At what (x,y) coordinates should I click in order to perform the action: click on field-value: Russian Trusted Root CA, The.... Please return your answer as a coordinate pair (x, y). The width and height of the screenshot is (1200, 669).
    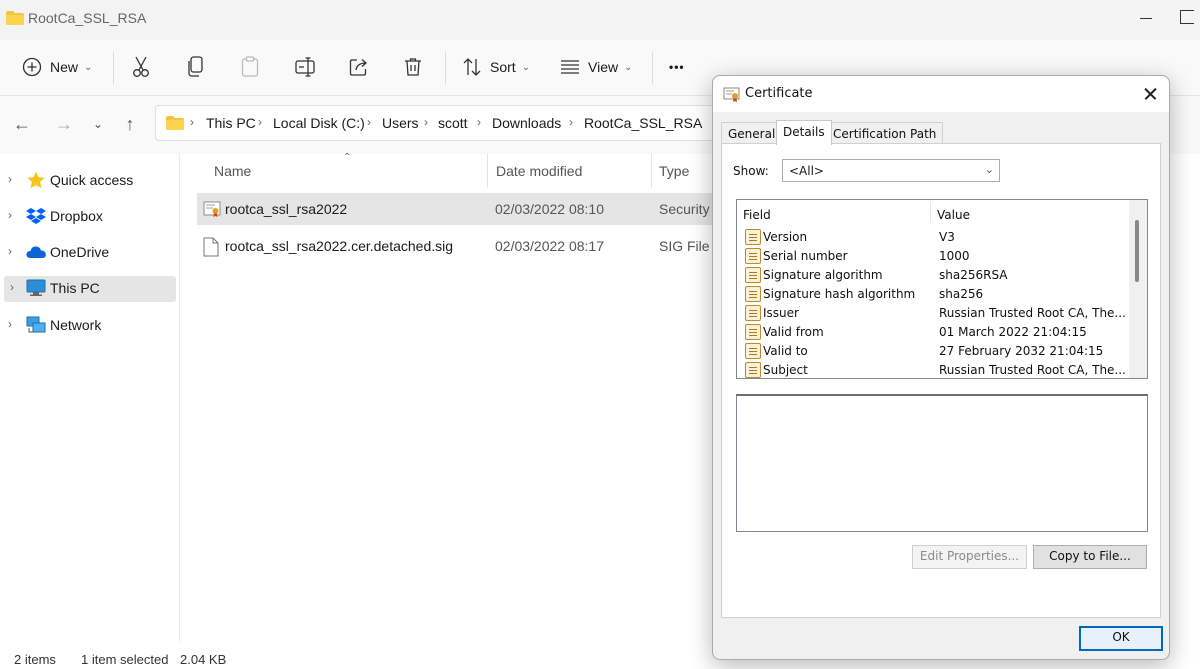
    Looking at the image, I should click on (1032, 370).